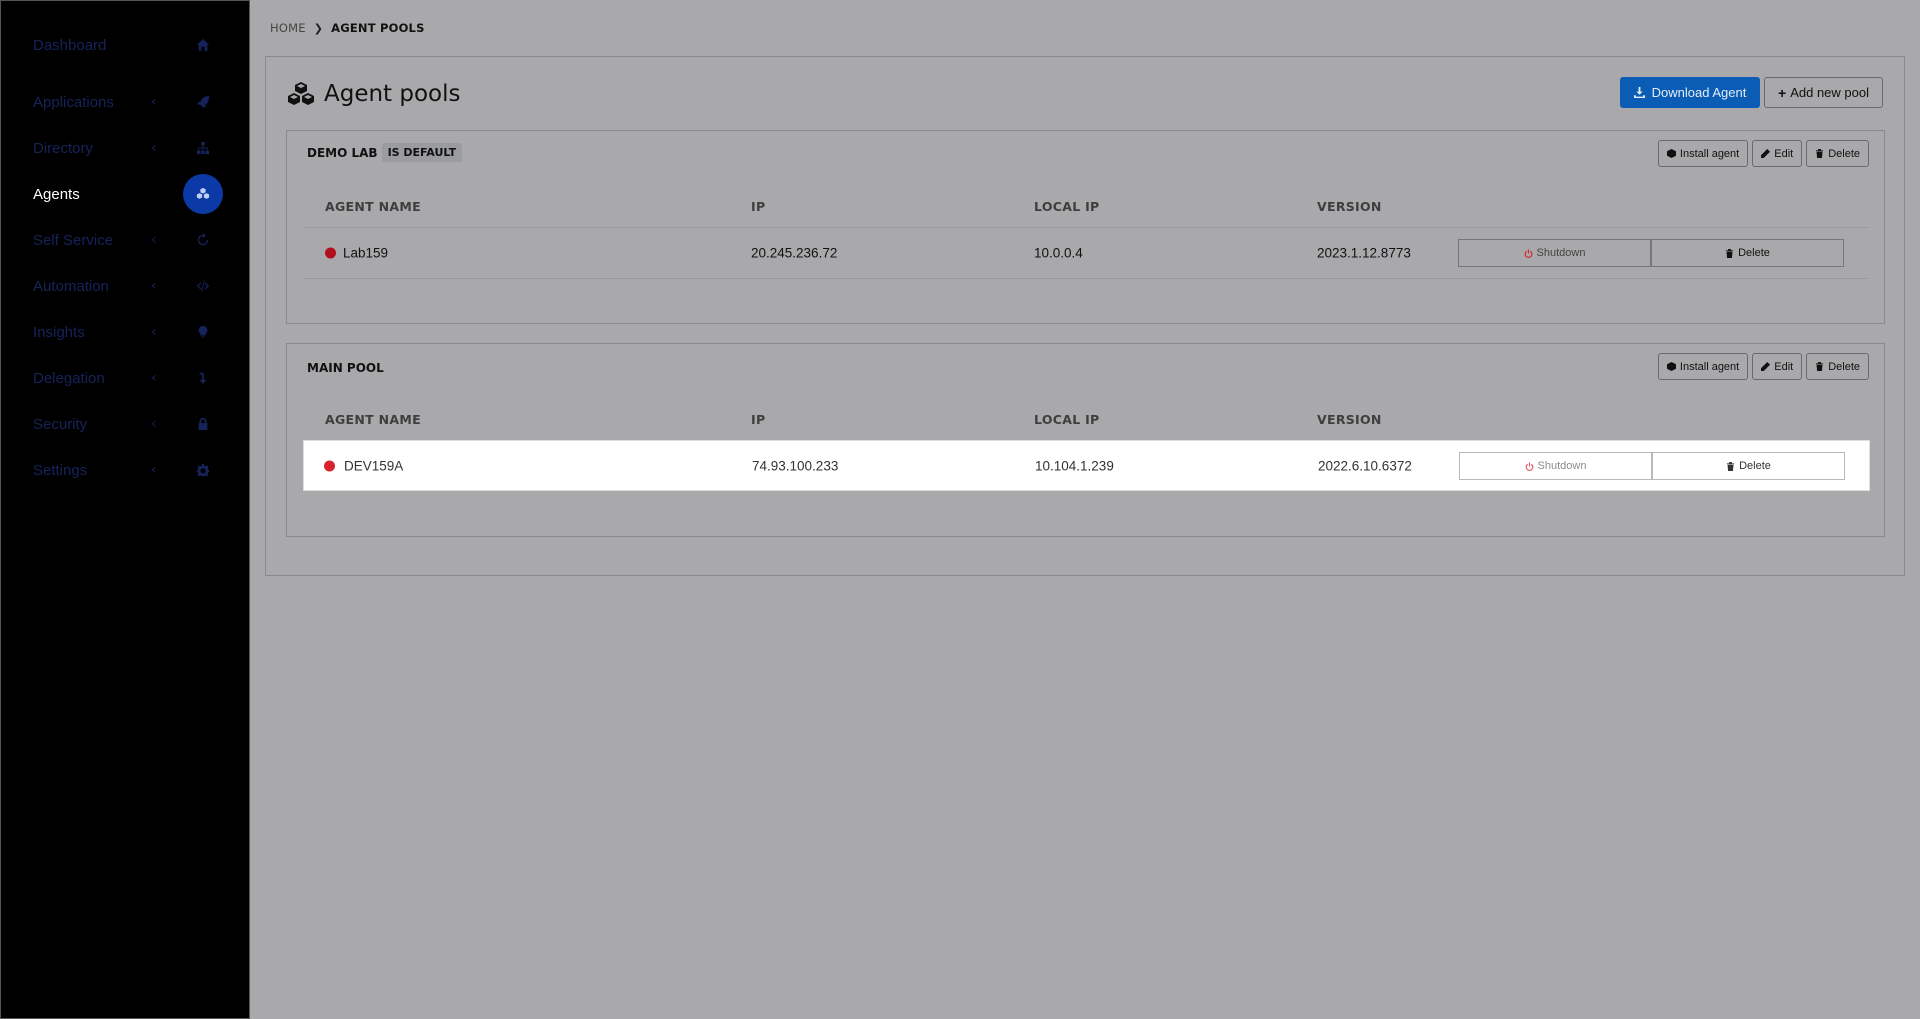 Image resolution: width=1920 pixels, height=1019 pixels. I want to click on refresh-icon, so click(203, 240).